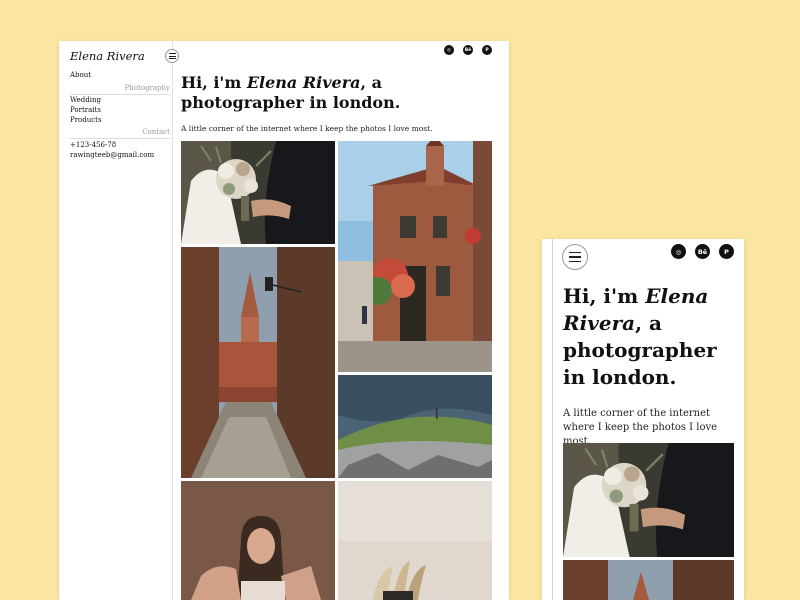  I want to click on menu-toggle-button, so click(172, 56).